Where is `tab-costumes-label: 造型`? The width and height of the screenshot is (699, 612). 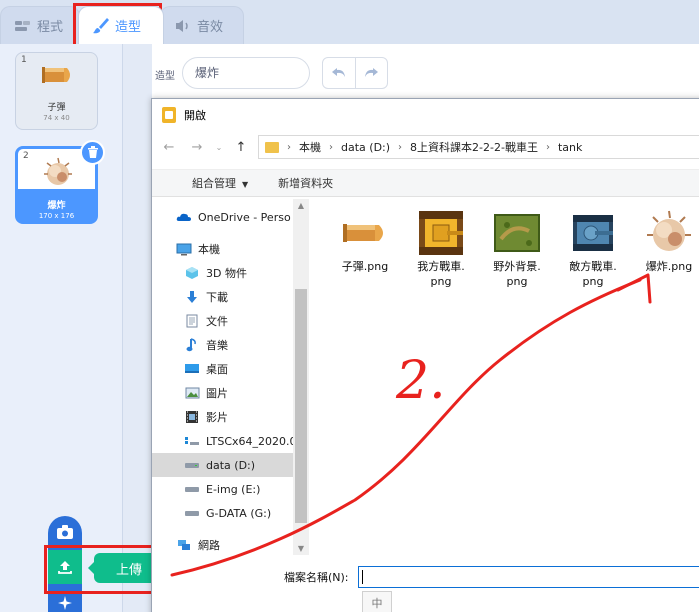 tab-costumes-label: 造型 is located at coordinates (128, 27).